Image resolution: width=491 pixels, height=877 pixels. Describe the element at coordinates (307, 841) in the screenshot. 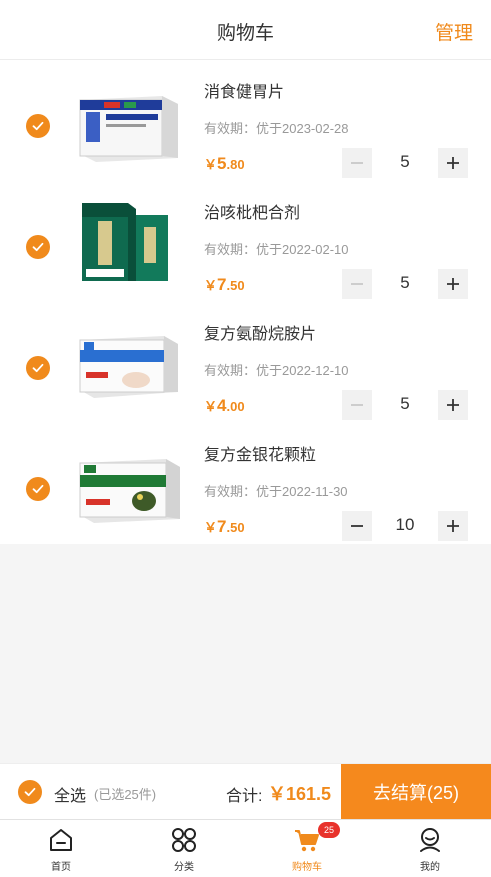

I see `cart-icon` at that location.